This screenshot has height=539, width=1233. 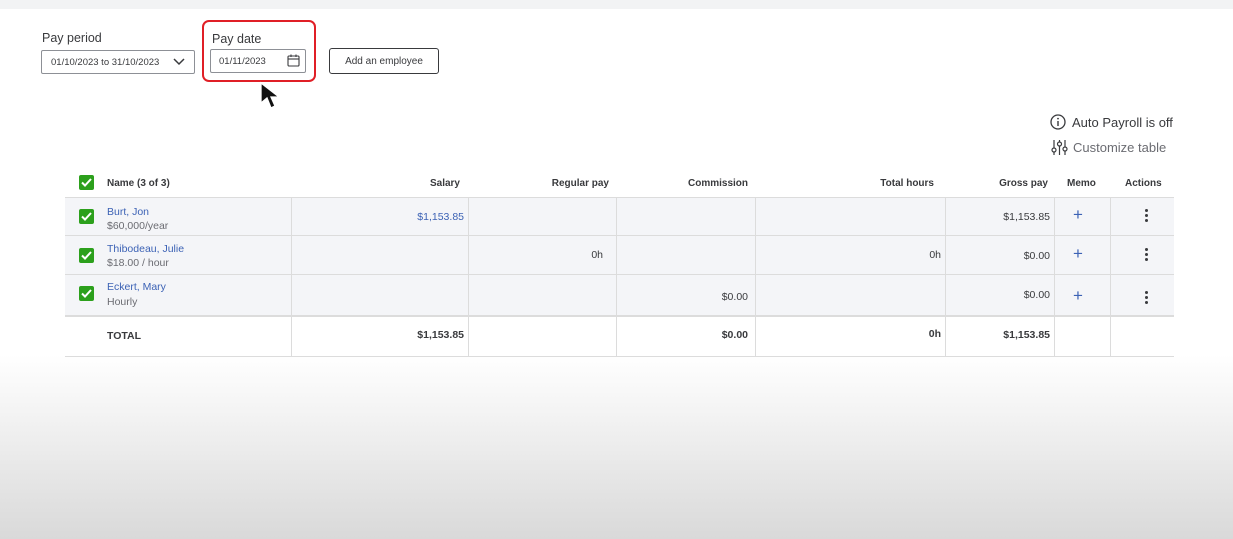 What do you see at coordinates (270, 95) in the screenshot?
I see `mouse-pointer-icon` at bounding box center [270, 95].